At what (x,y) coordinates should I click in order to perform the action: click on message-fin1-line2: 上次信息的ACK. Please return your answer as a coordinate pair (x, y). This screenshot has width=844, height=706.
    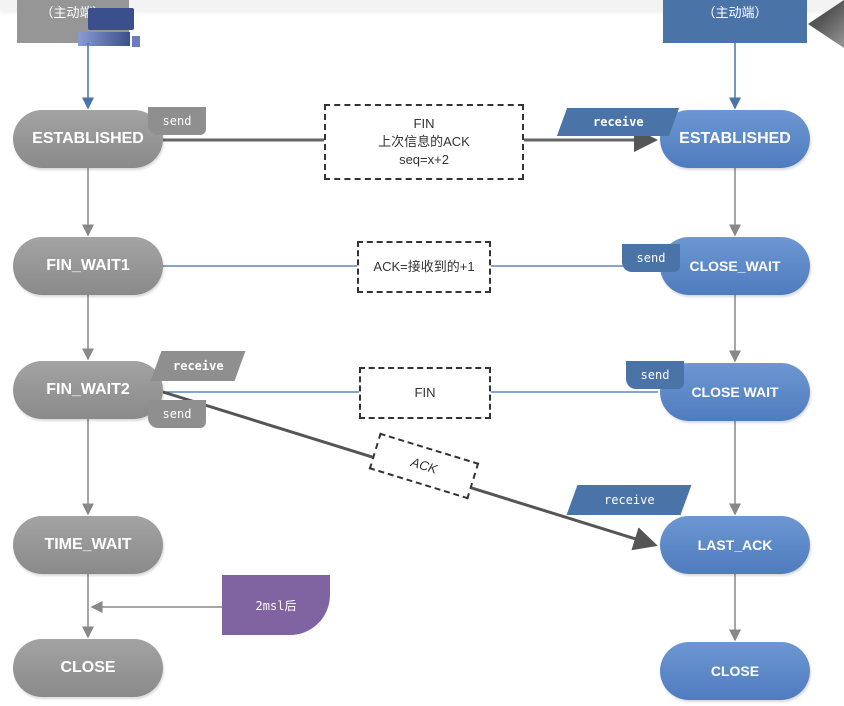
    Looking at the image, I should click on (424, 141).